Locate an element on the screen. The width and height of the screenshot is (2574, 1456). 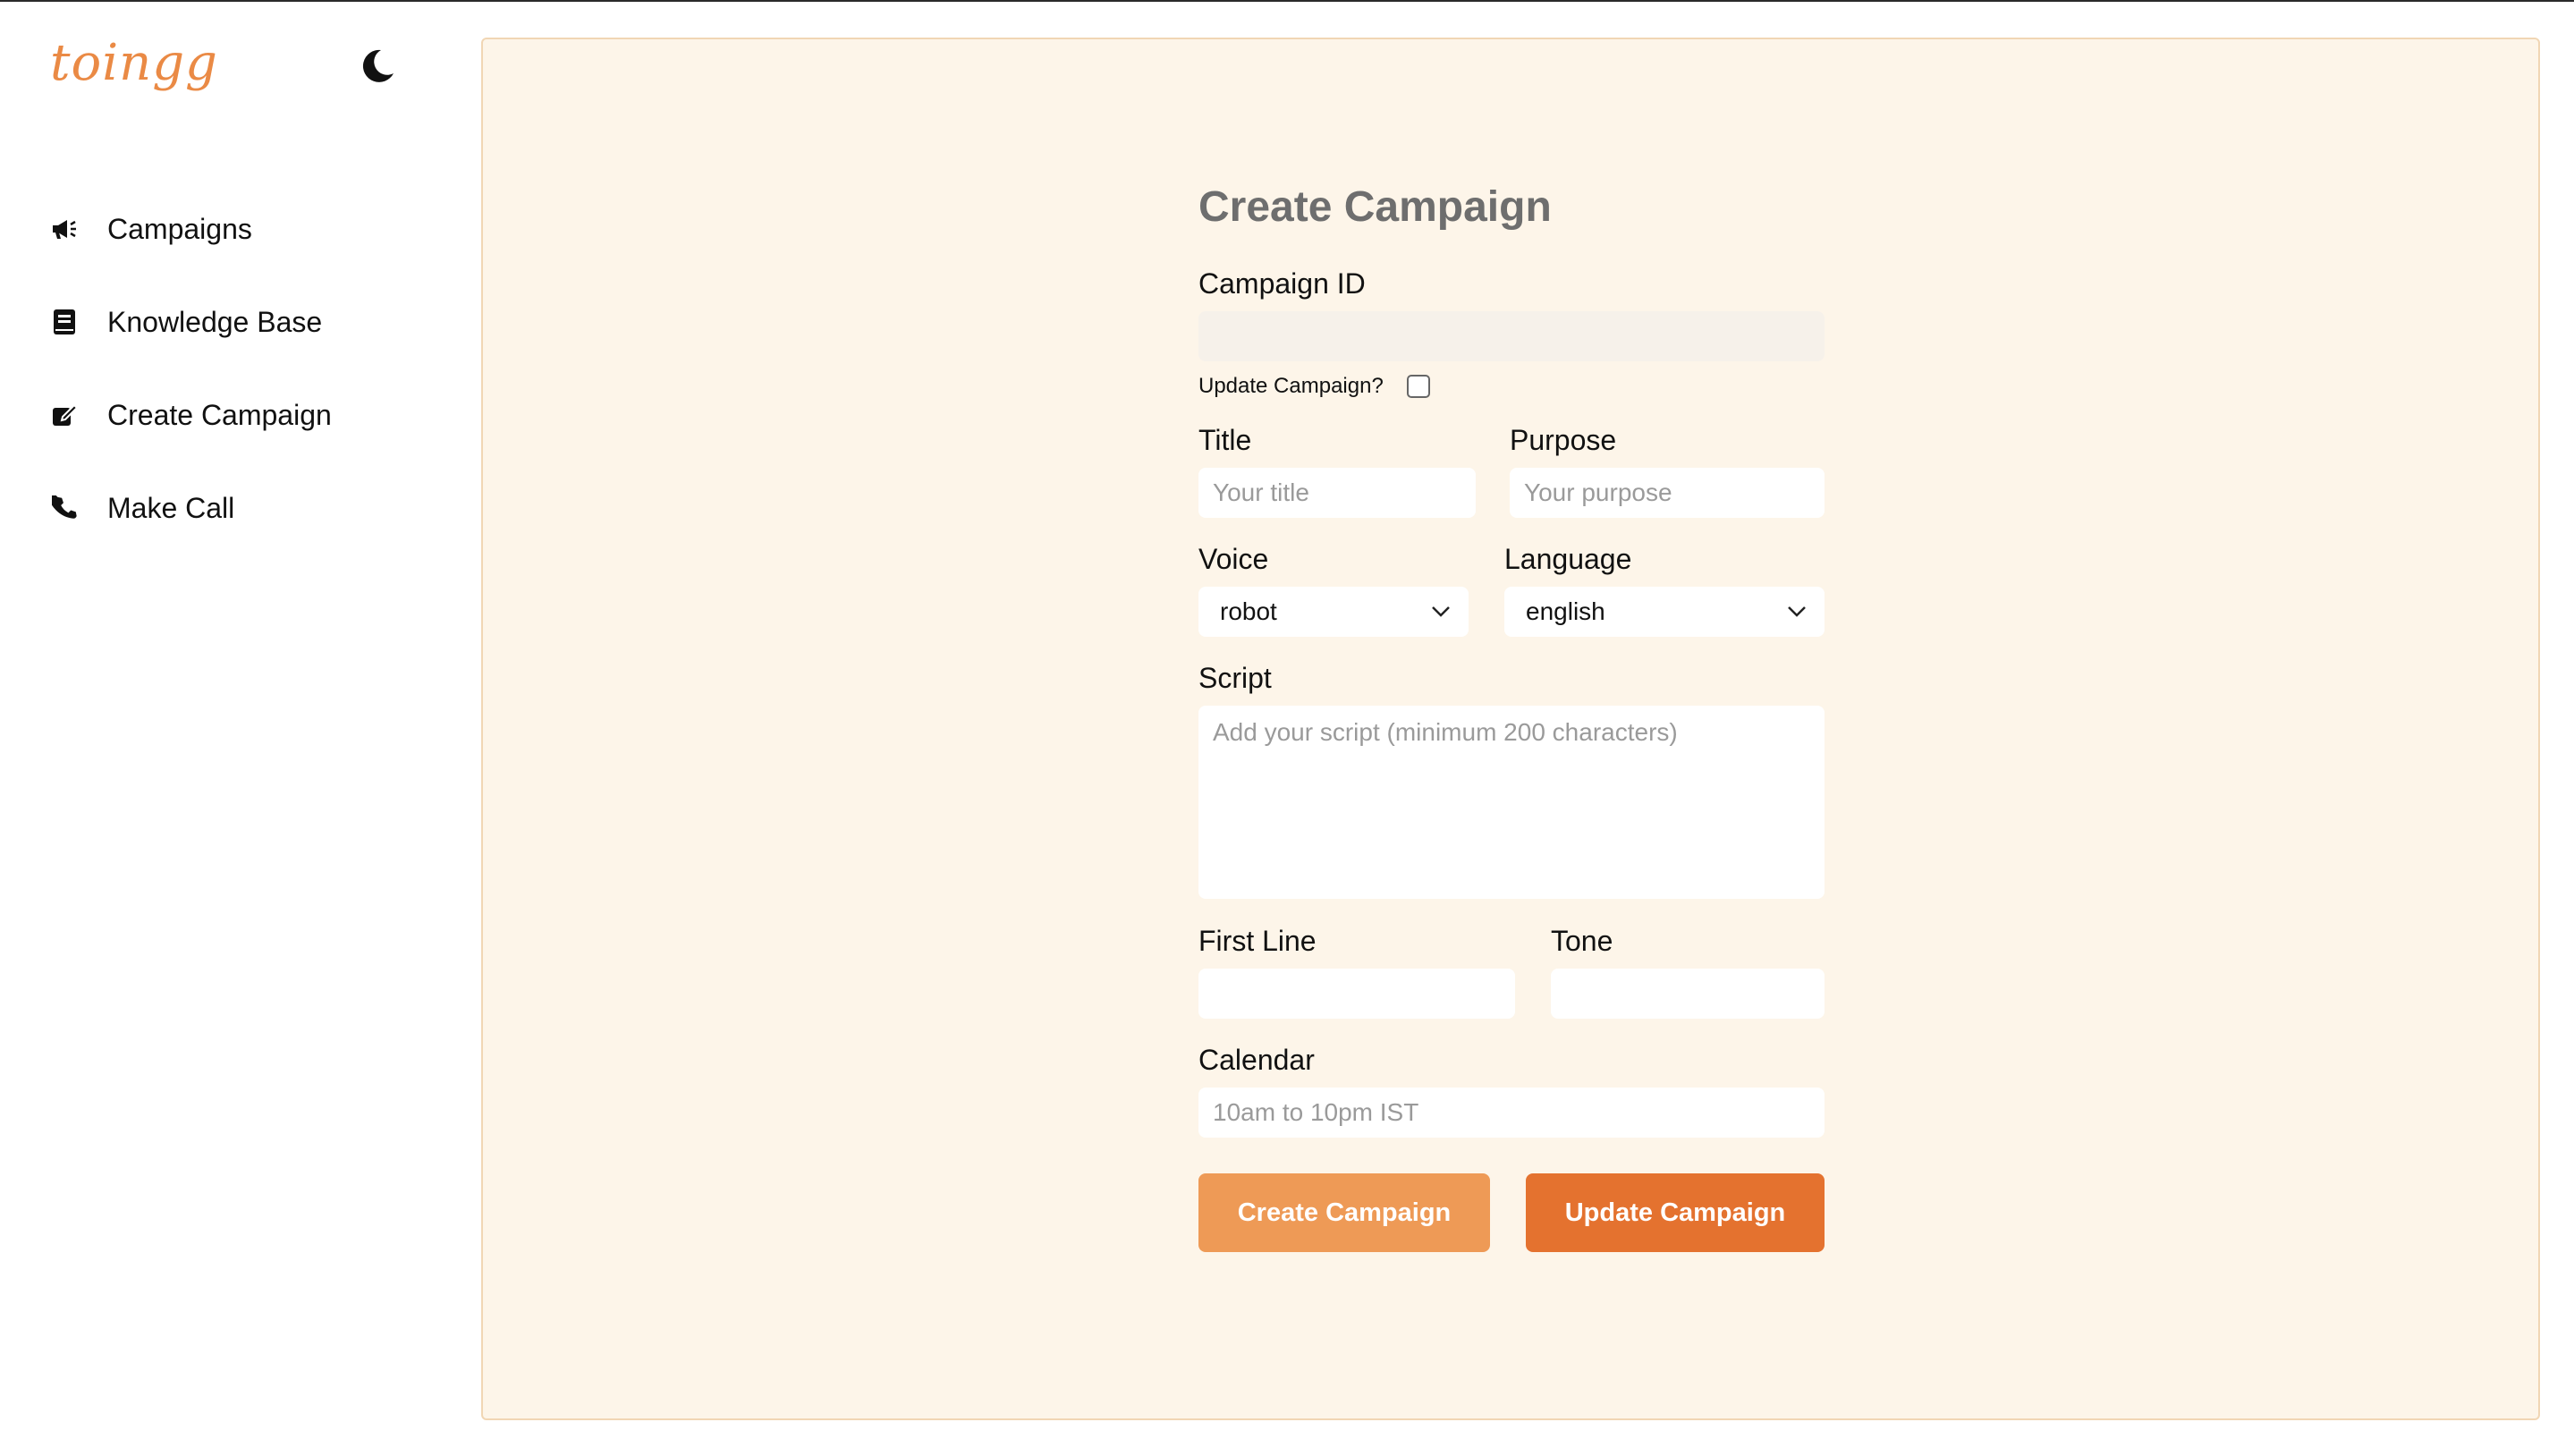
voice-label: Voice is located at coordinates (1233, 559).